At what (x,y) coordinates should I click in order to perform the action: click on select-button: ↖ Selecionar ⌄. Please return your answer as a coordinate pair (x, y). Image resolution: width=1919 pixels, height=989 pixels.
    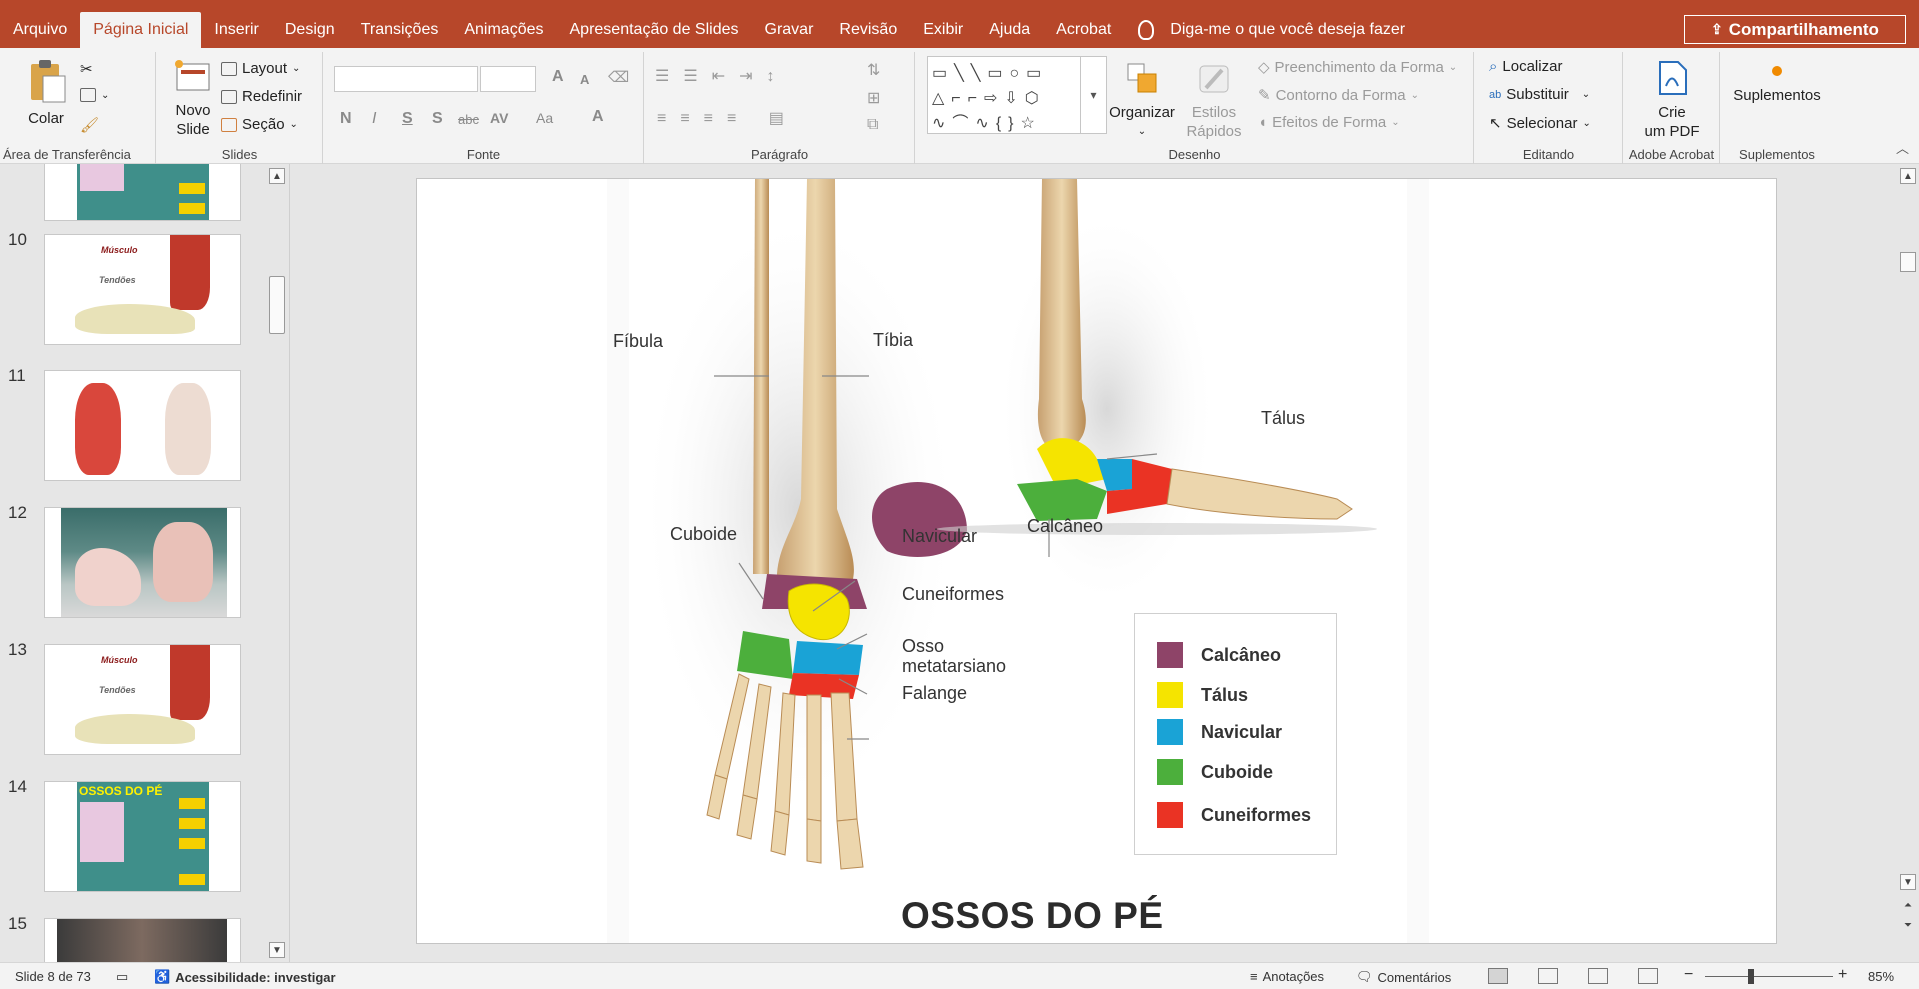
    Looking at the image, I should click on (1540, 123).